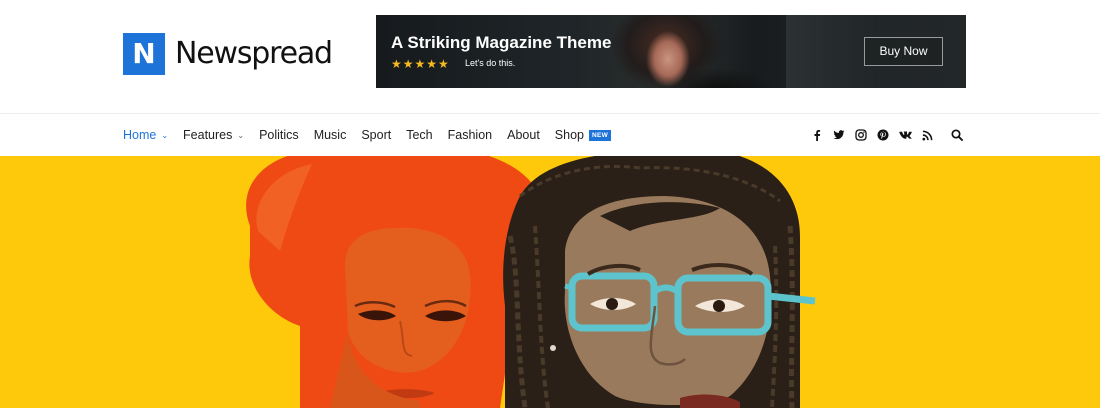  I want to click on buy-now-button: Buy Now, so click(903, 51).